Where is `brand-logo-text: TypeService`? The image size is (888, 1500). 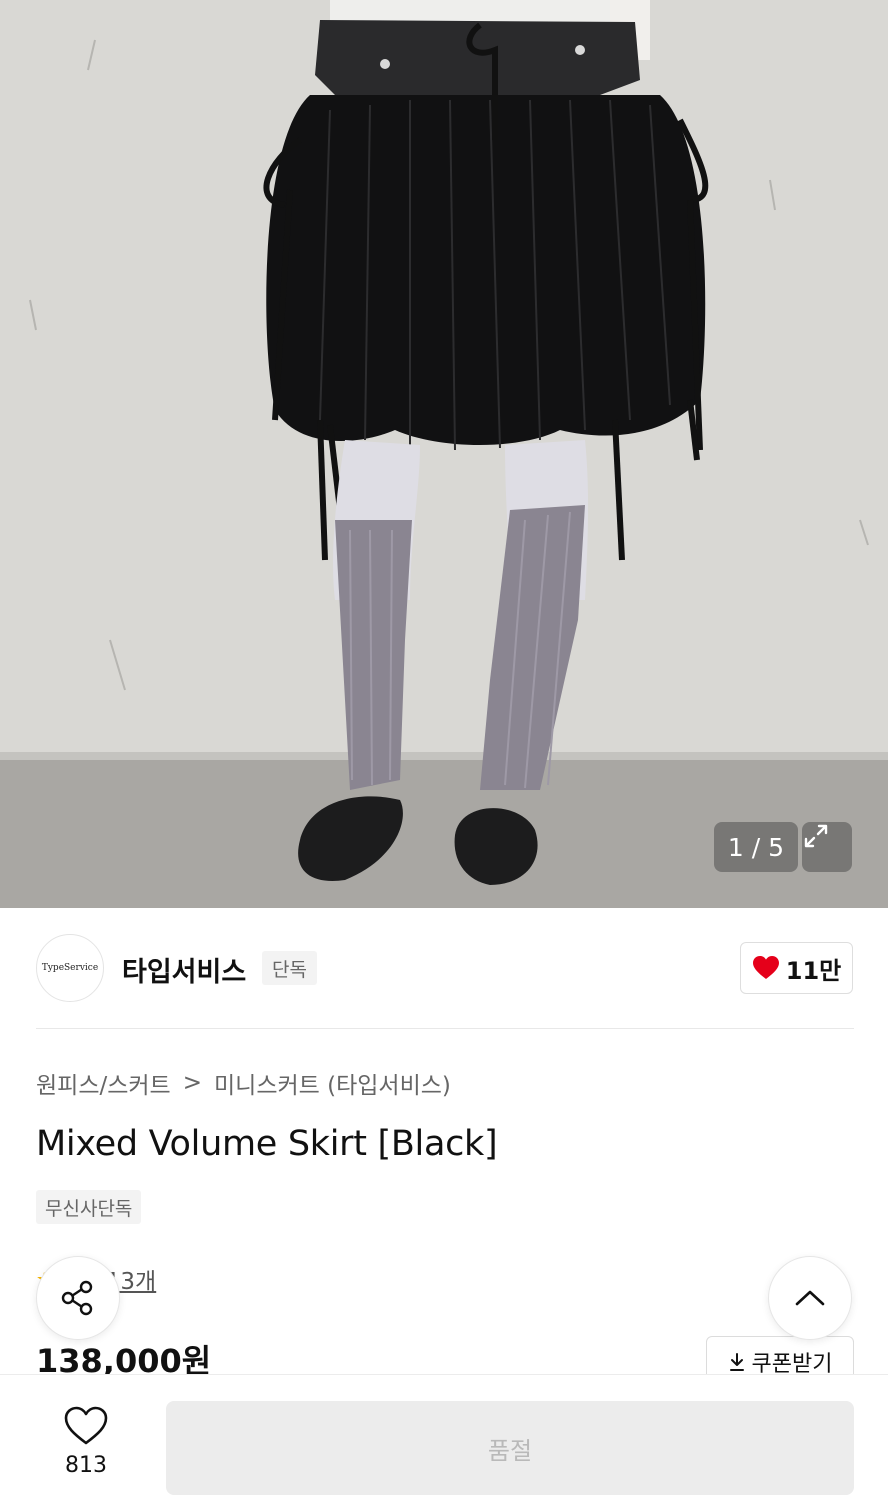 brand-logo-text: TypeService is located at coordinates (70, 968).